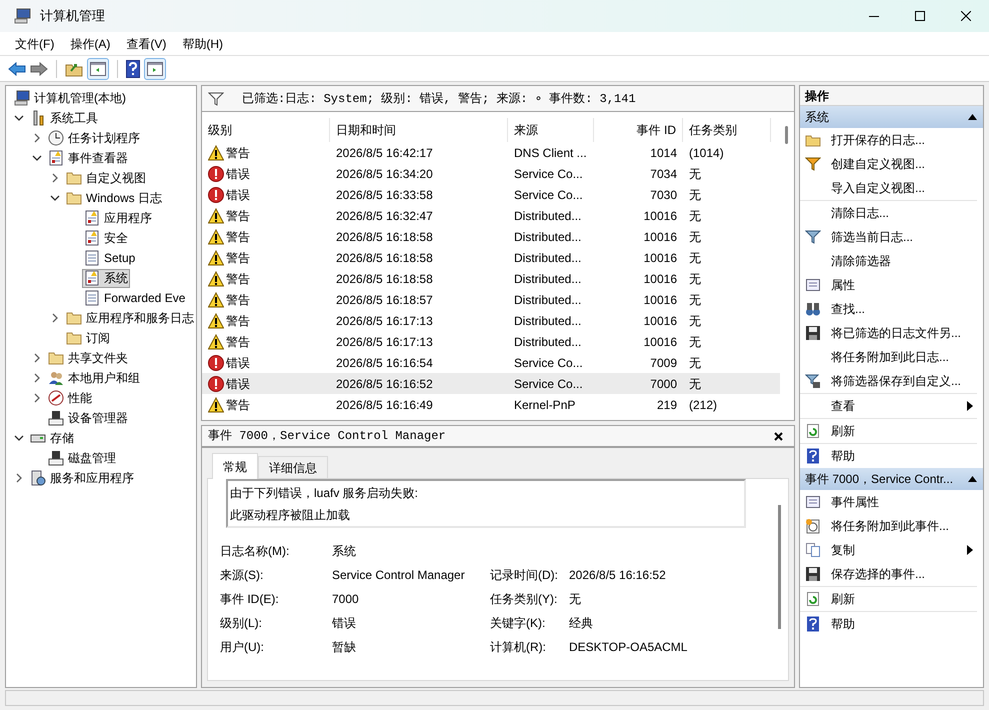 This screenshot has width=989, height=710. I want to click on tree-item: 计算机管理(本地), so click(70, 98).